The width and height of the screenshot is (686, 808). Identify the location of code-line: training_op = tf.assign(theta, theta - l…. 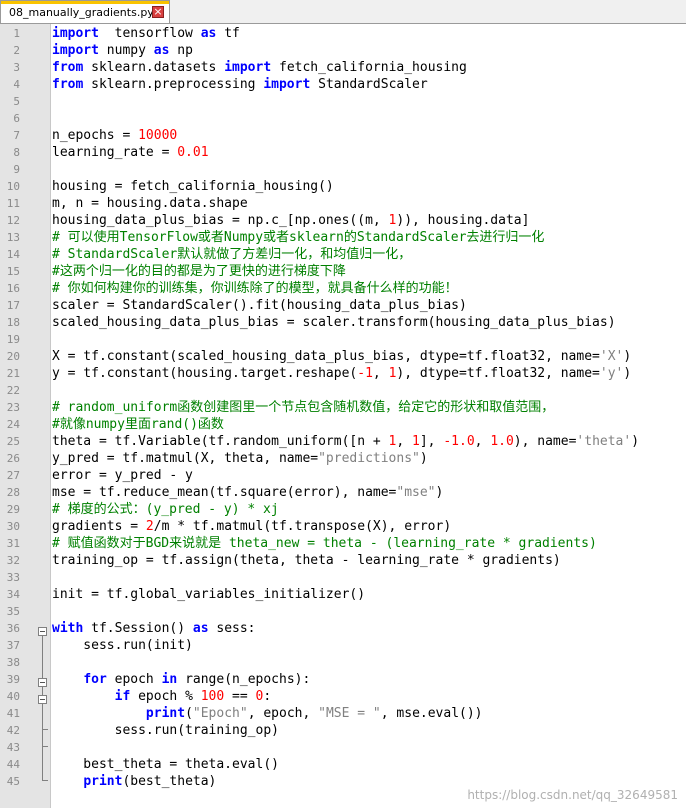
(306, 560).